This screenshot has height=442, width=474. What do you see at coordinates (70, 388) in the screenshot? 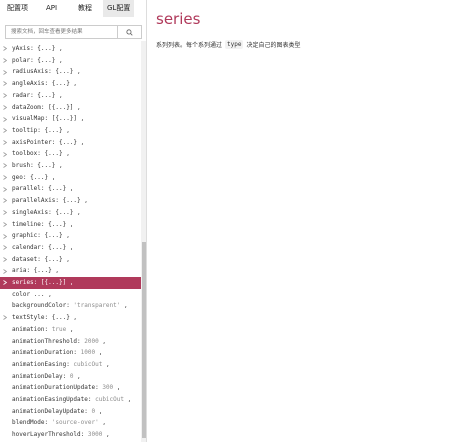
I see `tree-item-animationdurationupdate: animationDurationUpdate: 300 ,` at bounding box center [70, 388].